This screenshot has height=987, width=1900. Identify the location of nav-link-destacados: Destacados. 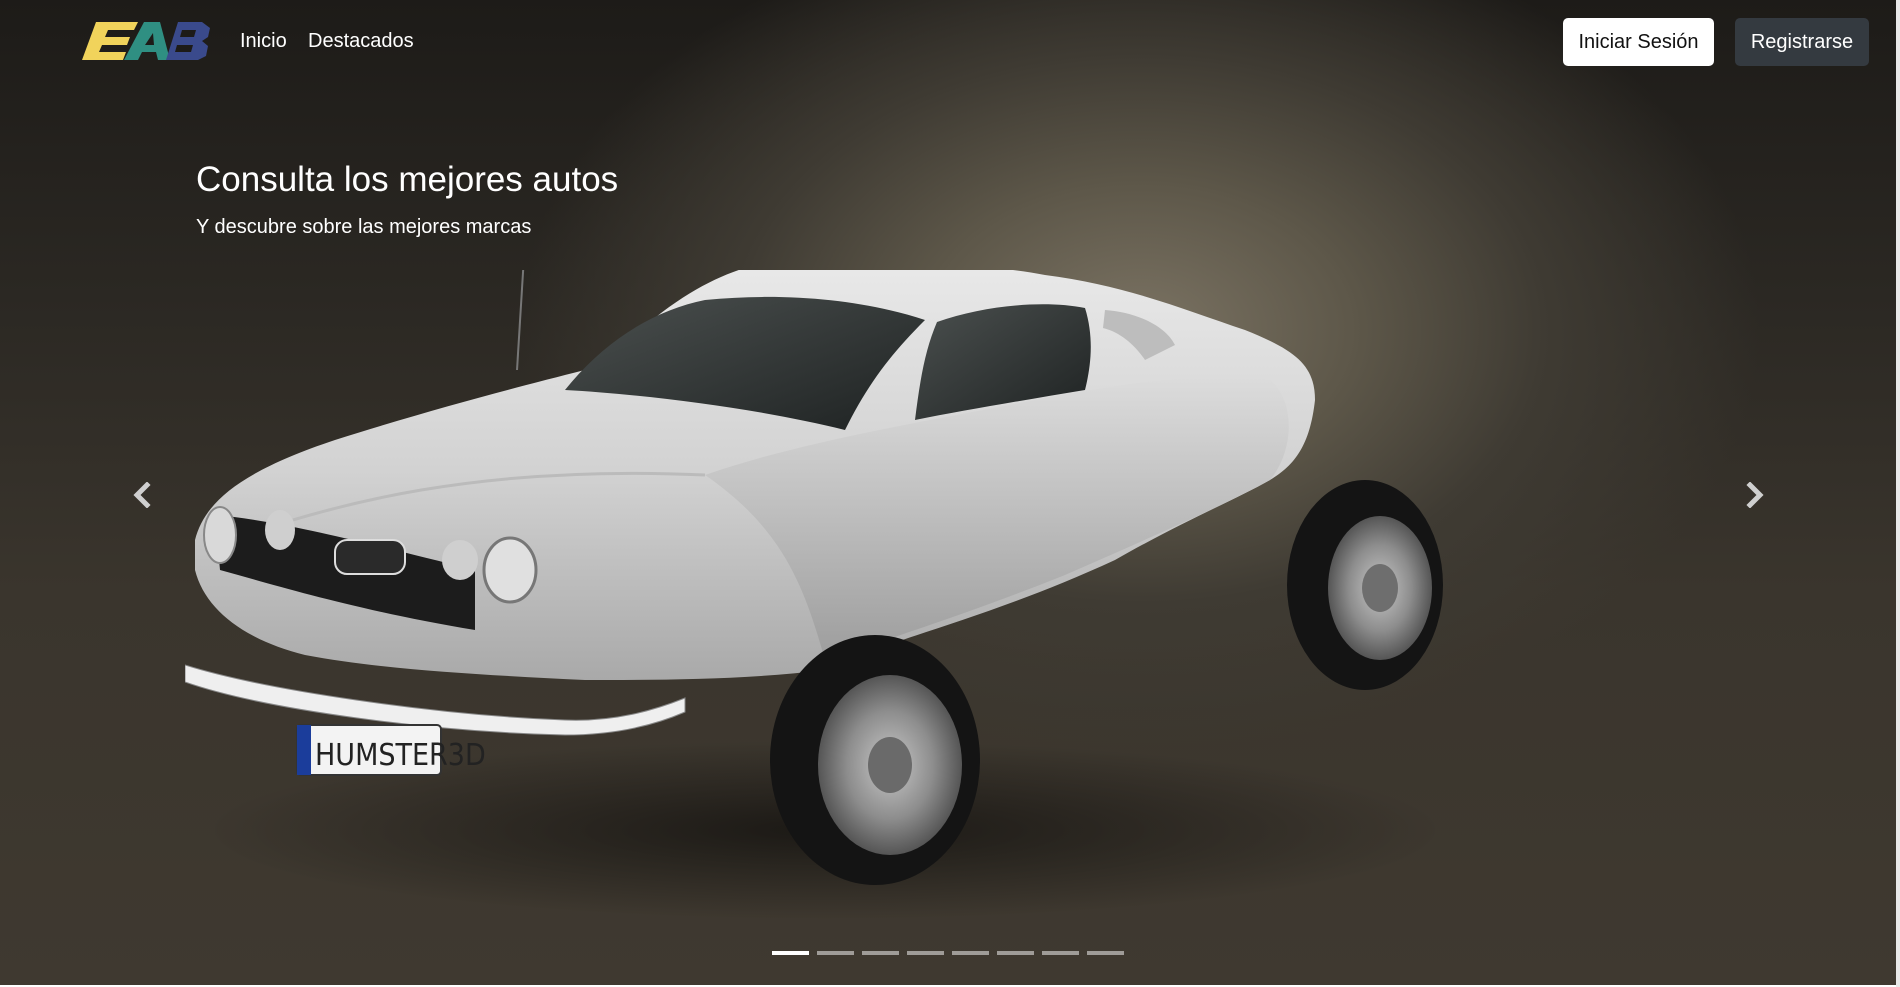
(361, 41).